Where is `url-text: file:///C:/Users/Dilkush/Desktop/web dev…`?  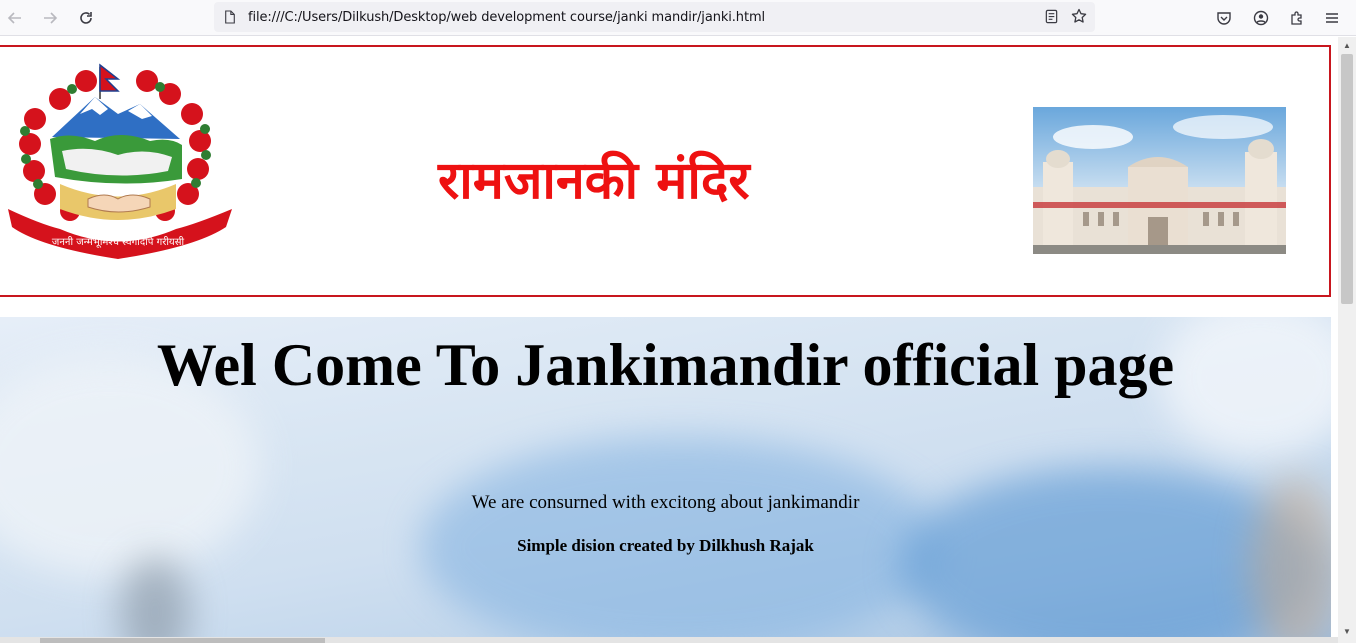
url-text: file:///C:/Users/Dilkush/Desktop/web dev… is located at coordinates (506, 17).